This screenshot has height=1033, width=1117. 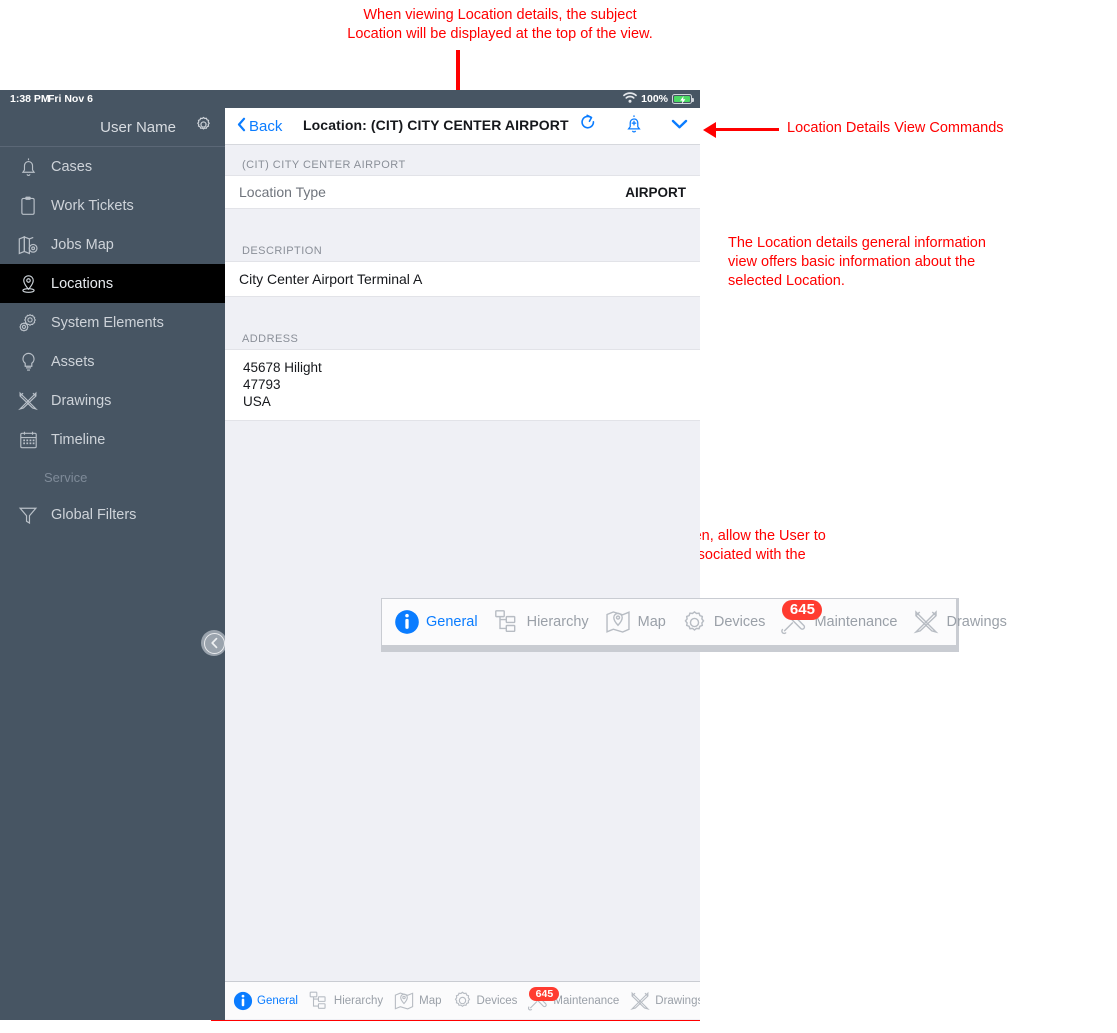 I want to click on tab-label: Hierarchy, so click(x=358, y=1000).